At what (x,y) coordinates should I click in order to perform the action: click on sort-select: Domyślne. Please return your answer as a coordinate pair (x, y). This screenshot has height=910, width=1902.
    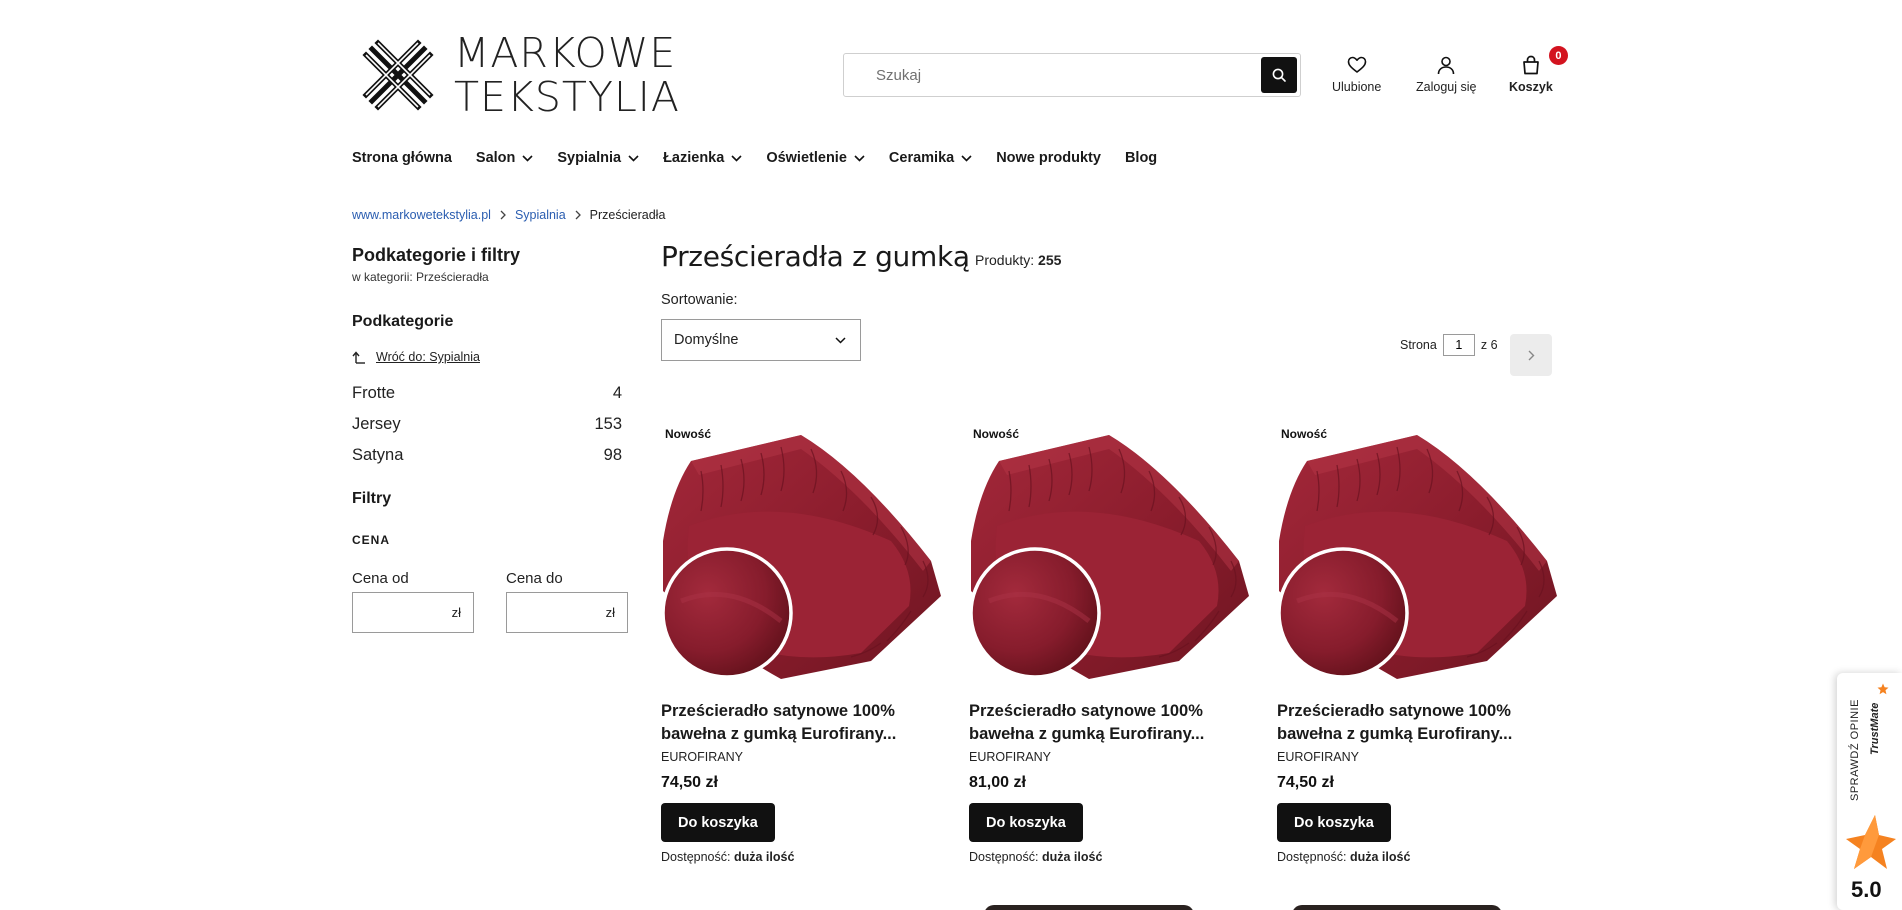
    Looking at the image, I should click on (761, 340).